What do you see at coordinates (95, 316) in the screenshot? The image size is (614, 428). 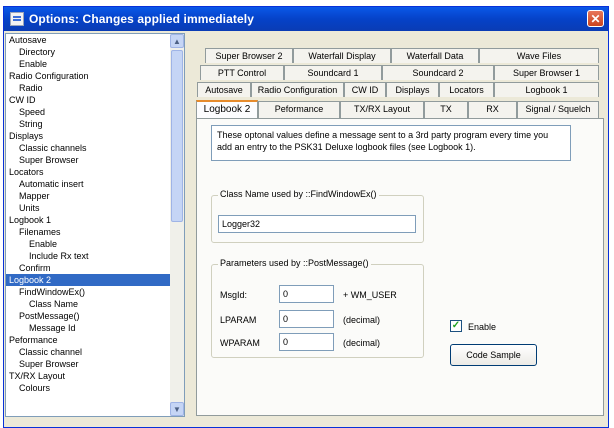 I see `tree-item: PostMessage()` at bounding box center [95, 316].